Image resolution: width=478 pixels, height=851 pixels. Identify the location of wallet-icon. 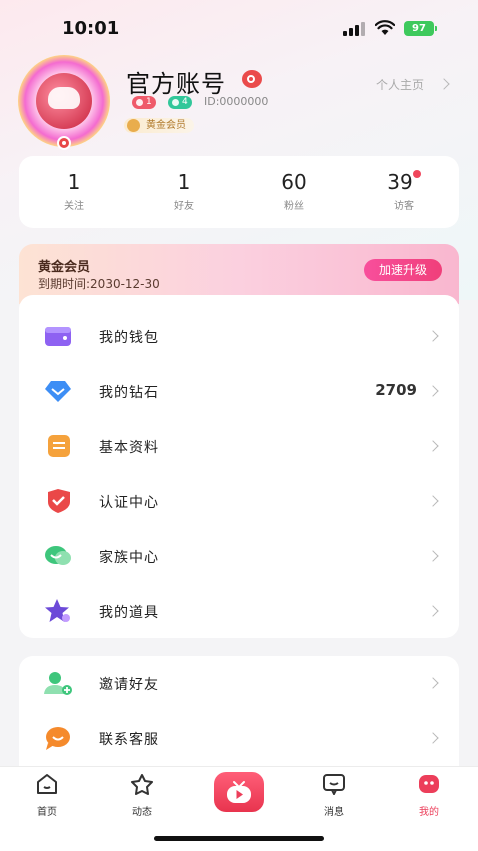
(58, 336).